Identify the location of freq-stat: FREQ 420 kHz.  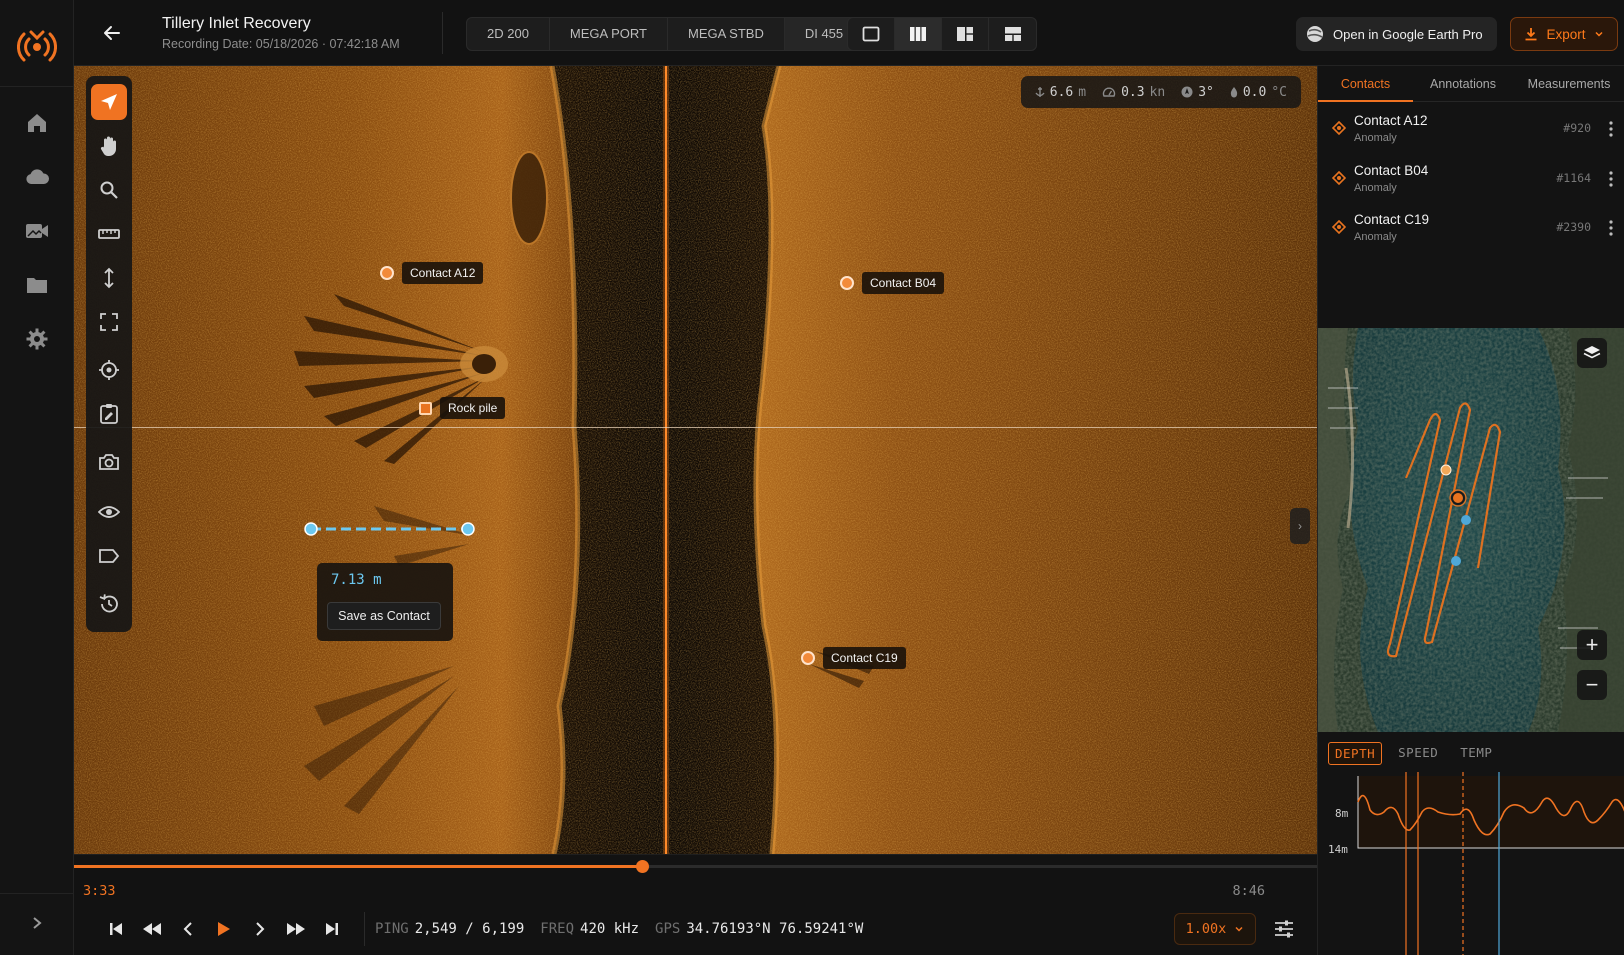
(589, 929).